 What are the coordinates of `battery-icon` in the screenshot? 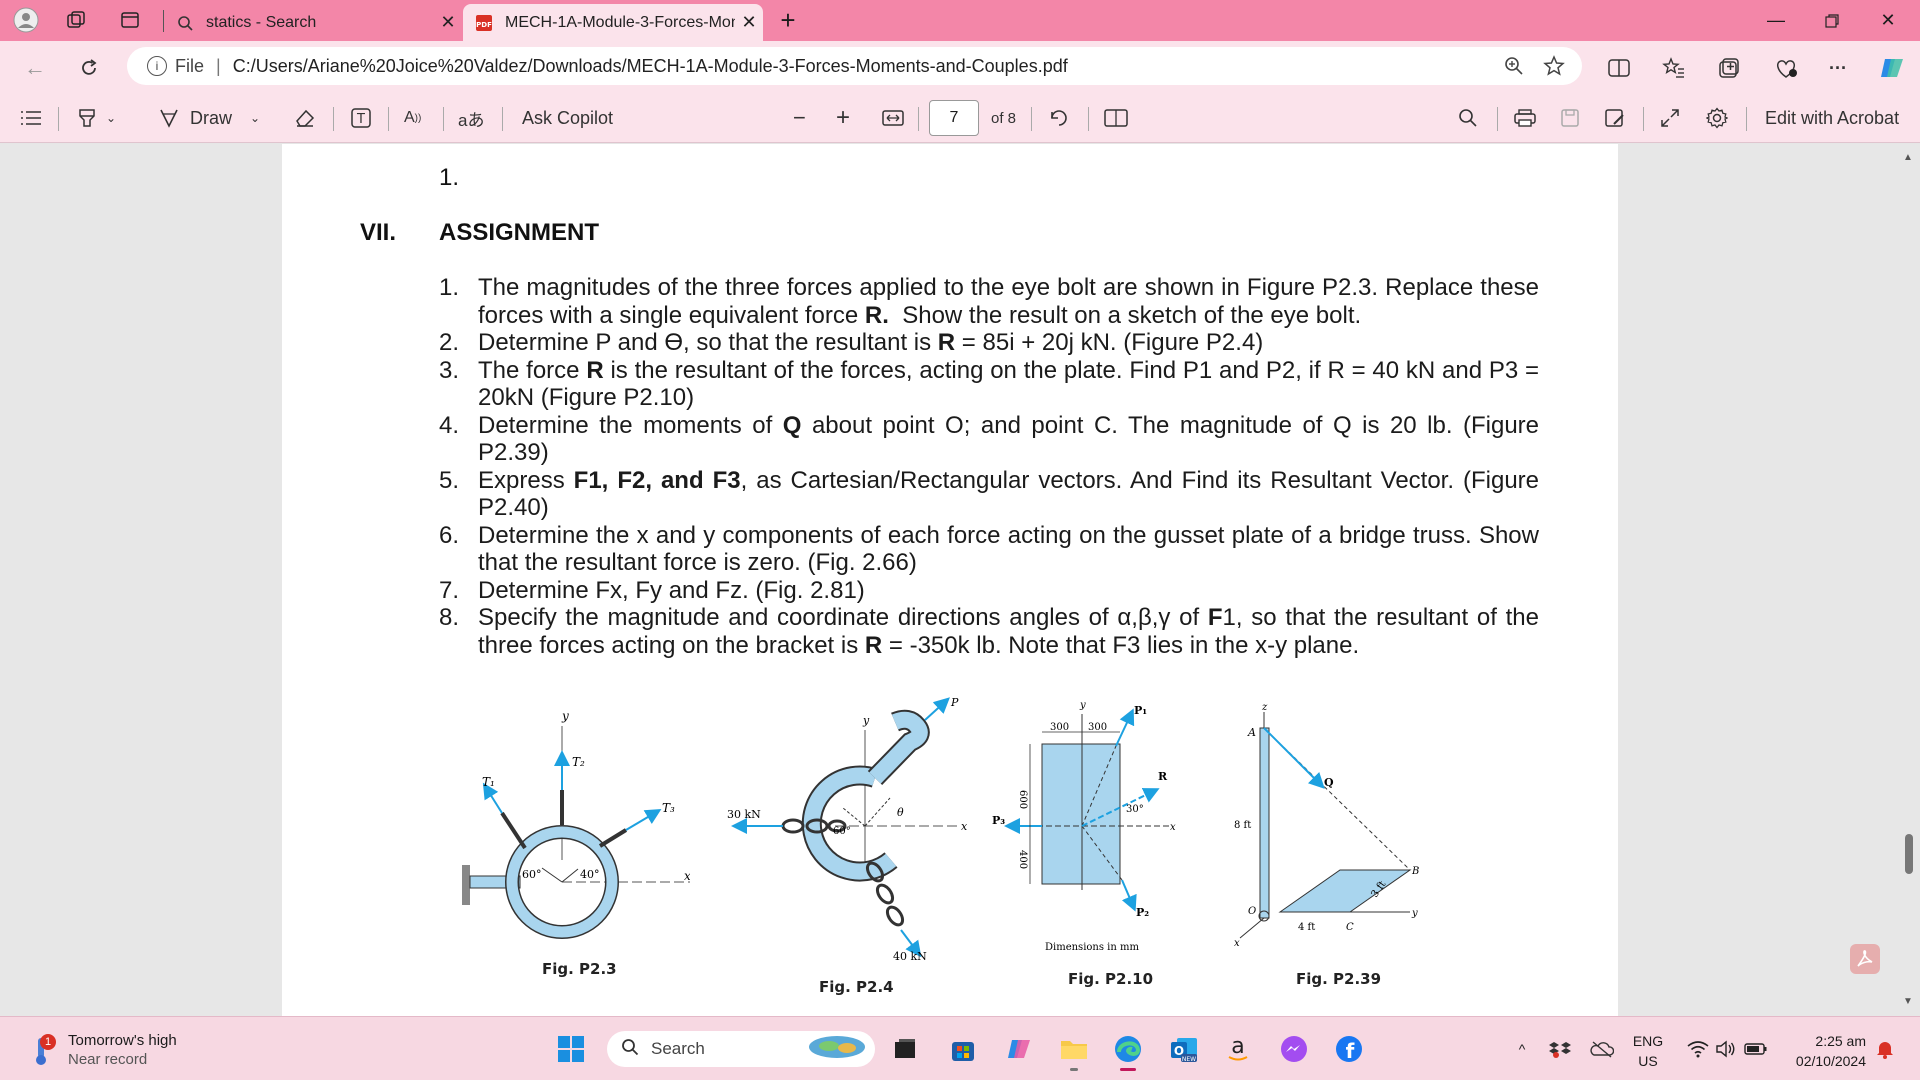 It's located at (1756, 1049).